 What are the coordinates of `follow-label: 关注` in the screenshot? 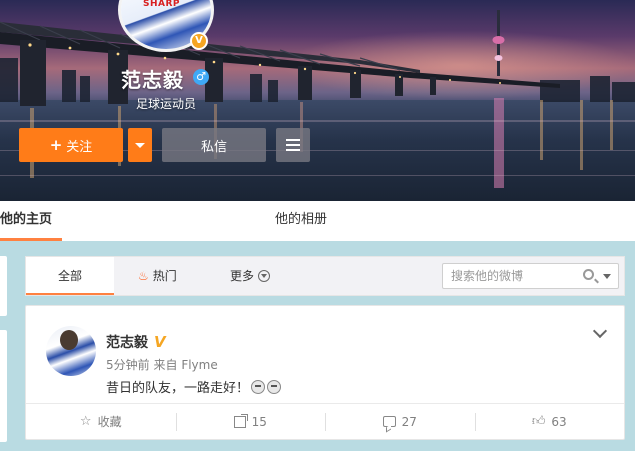 It's located at (79, 147).